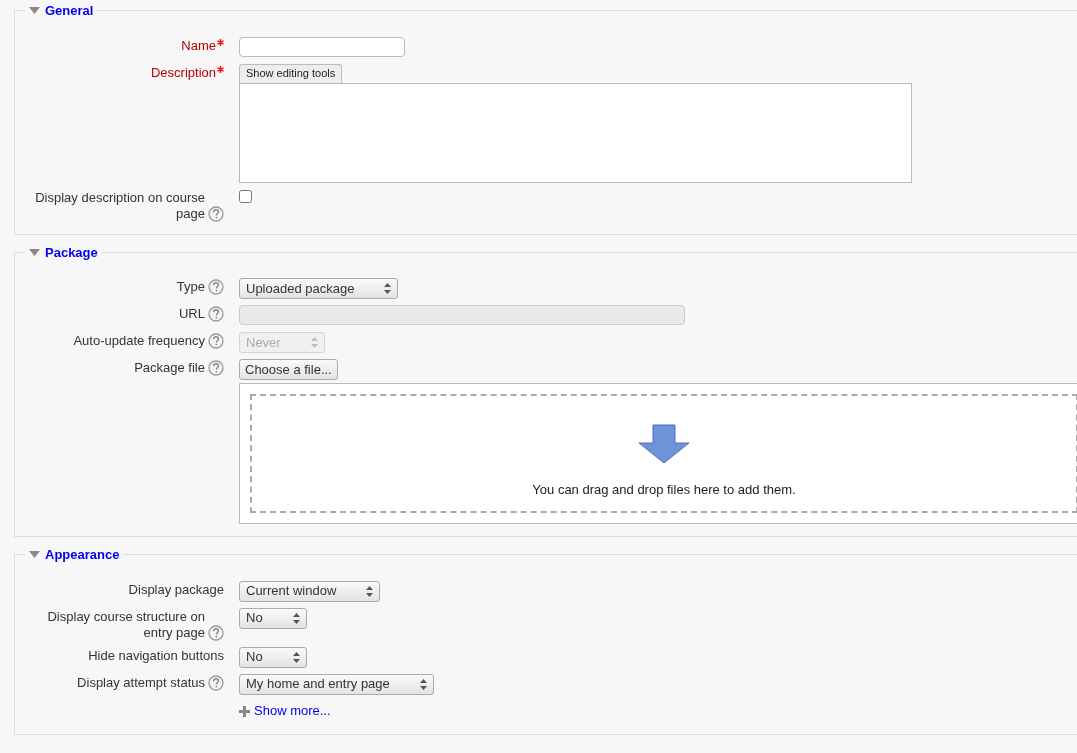 The height and width of the screenshot is (753, 1077). What do you see at coordinates (183, 72) in the screenshot?
I see `field-label: Description` at bounding box center [183, 72].